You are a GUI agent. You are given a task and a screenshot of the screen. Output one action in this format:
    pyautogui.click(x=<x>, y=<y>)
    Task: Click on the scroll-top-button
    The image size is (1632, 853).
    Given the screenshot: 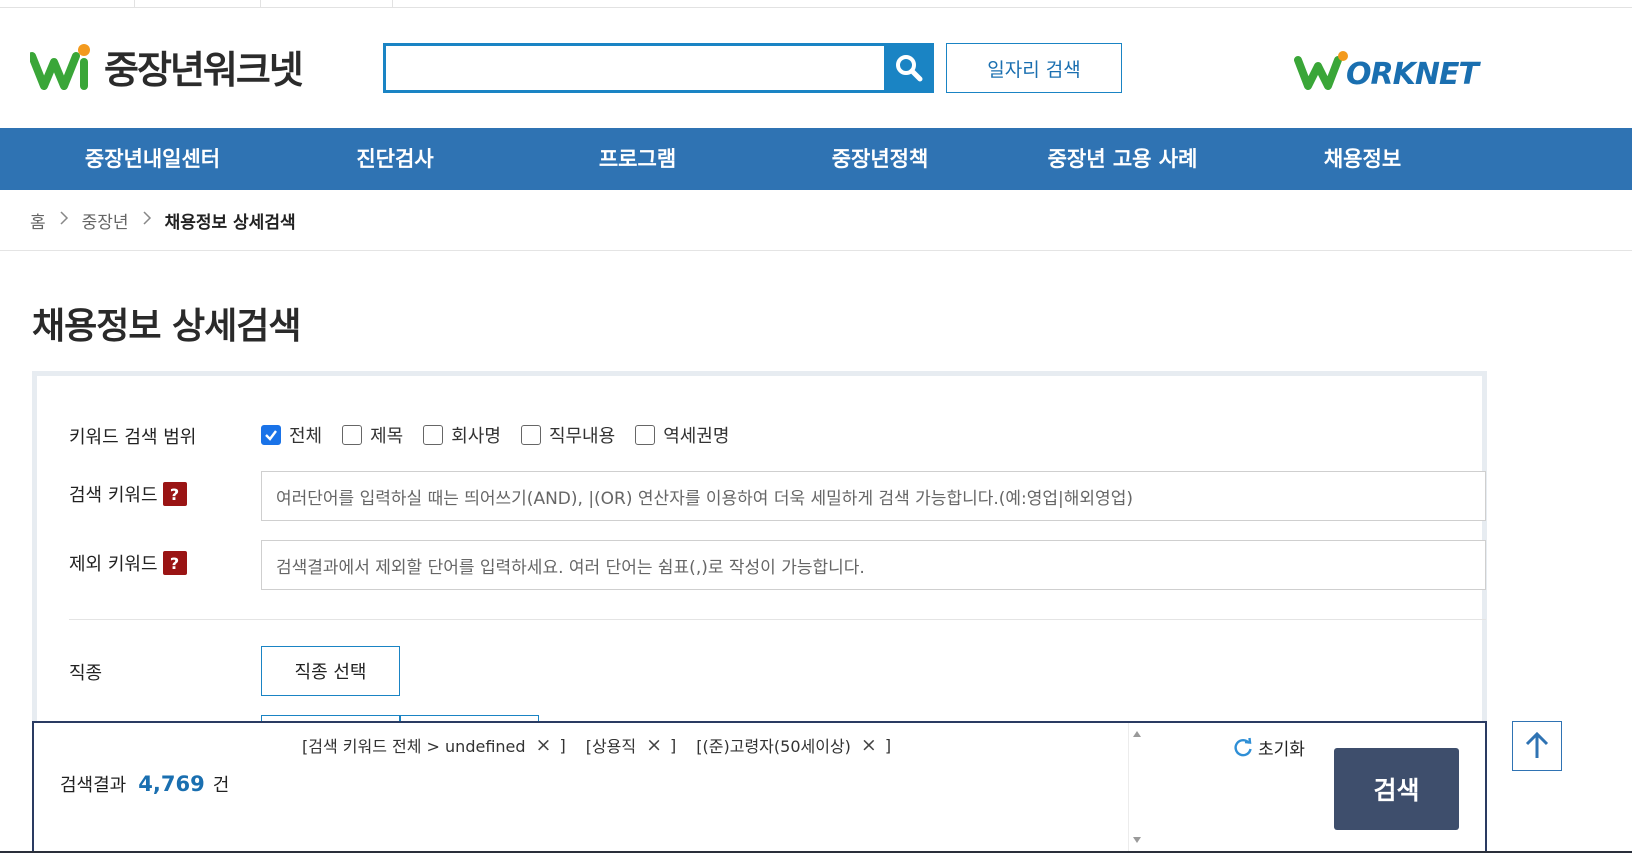 What is the action you would take?
    pyautogui.click(x=1537, y=746)
    